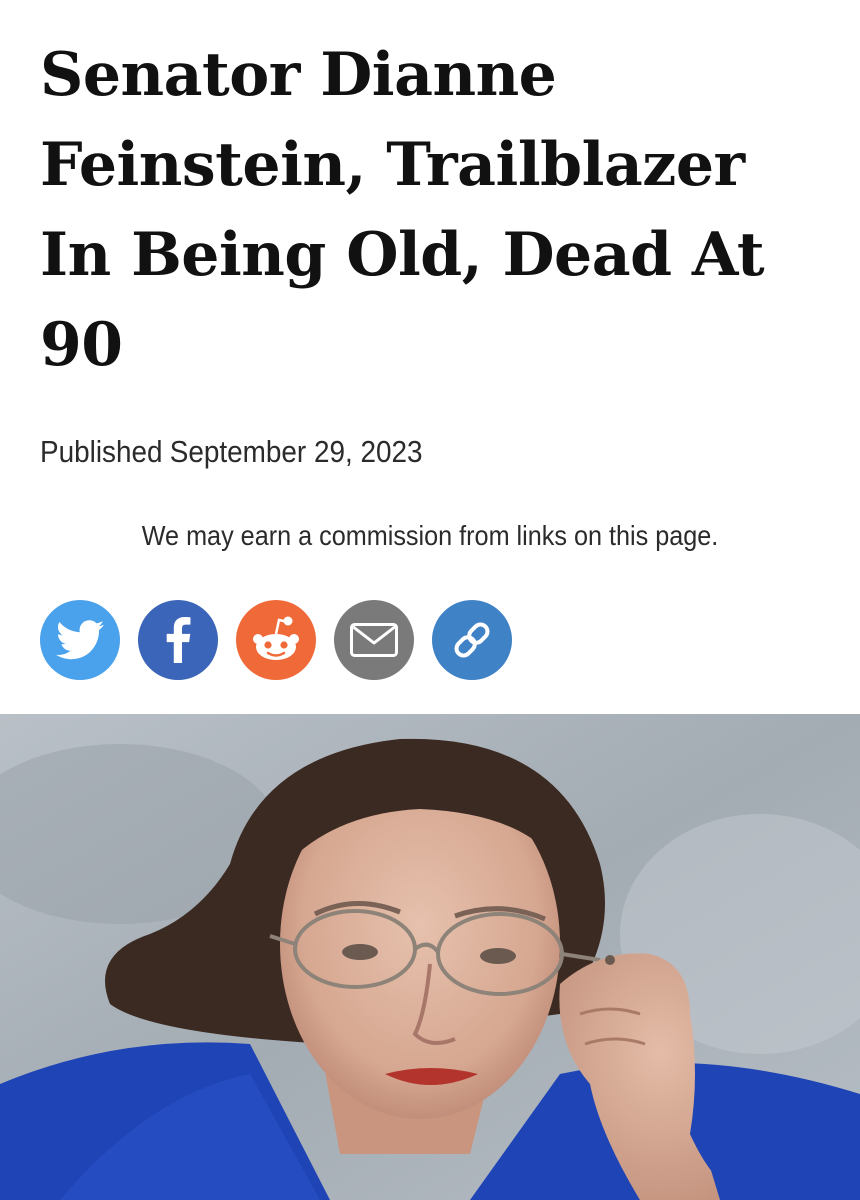 The height and width of the screenshot is (1200, 860). I want to click on published-label: Published, so click(101, 451).